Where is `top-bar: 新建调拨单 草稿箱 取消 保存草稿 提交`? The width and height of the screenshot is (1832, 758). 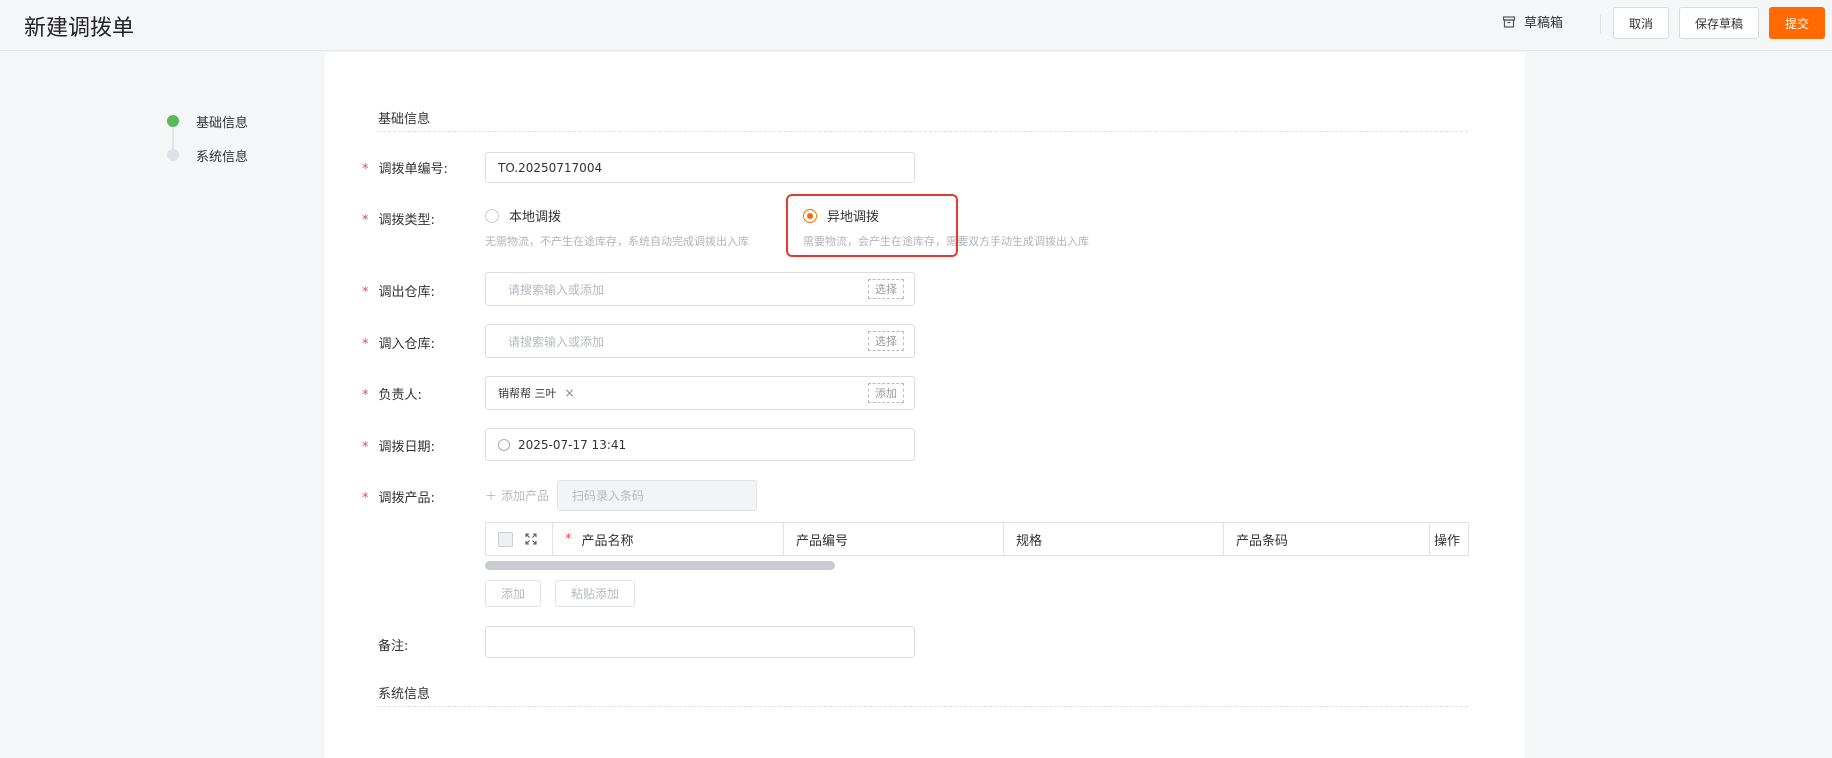 top-bar: 新建调拨单 草稿箱 取消 保存草稿 提交 is located at coordinates (916, 25).